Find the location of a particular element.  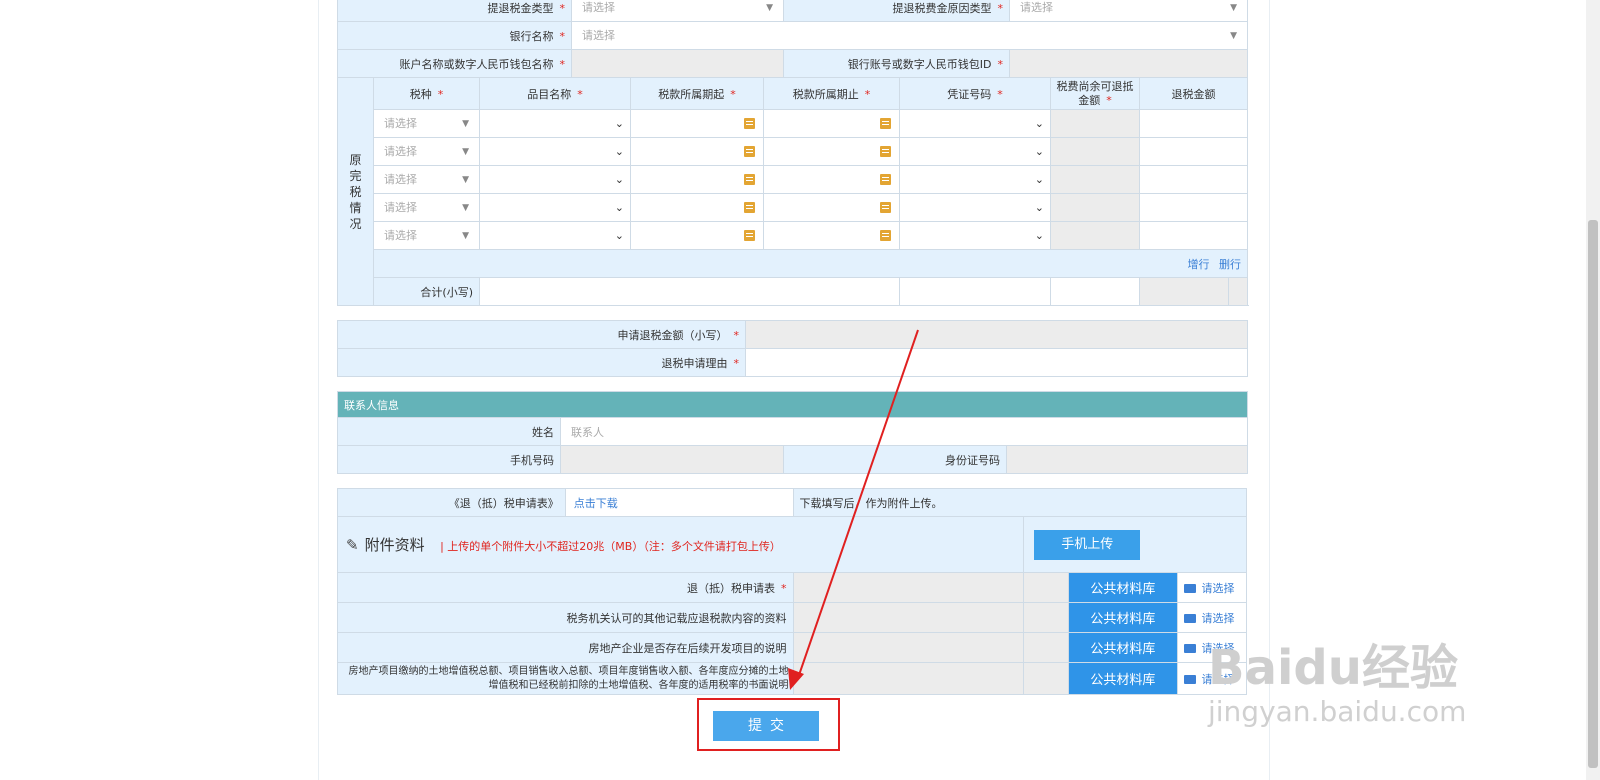

scrollbar-thumb is located at coordinates (1593, 494).